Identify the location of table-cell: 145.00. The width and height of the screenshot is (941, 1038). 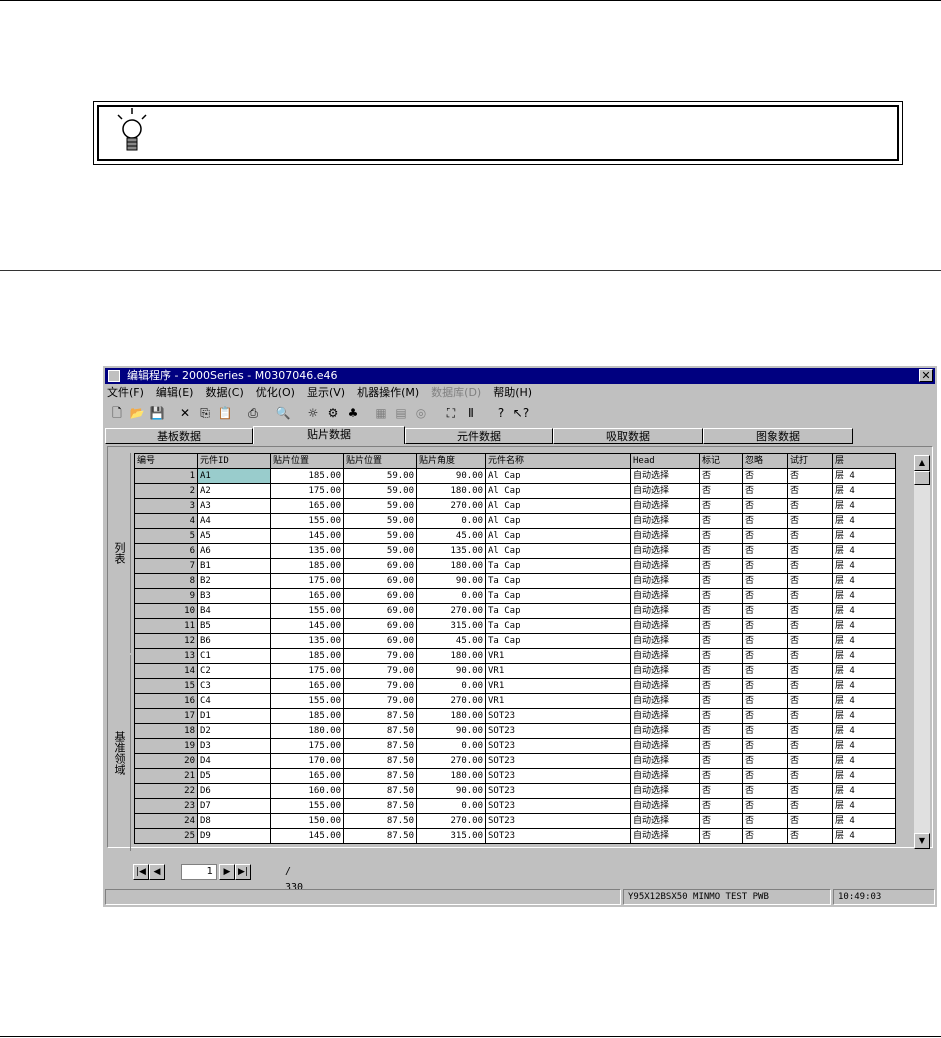
(307, 836).